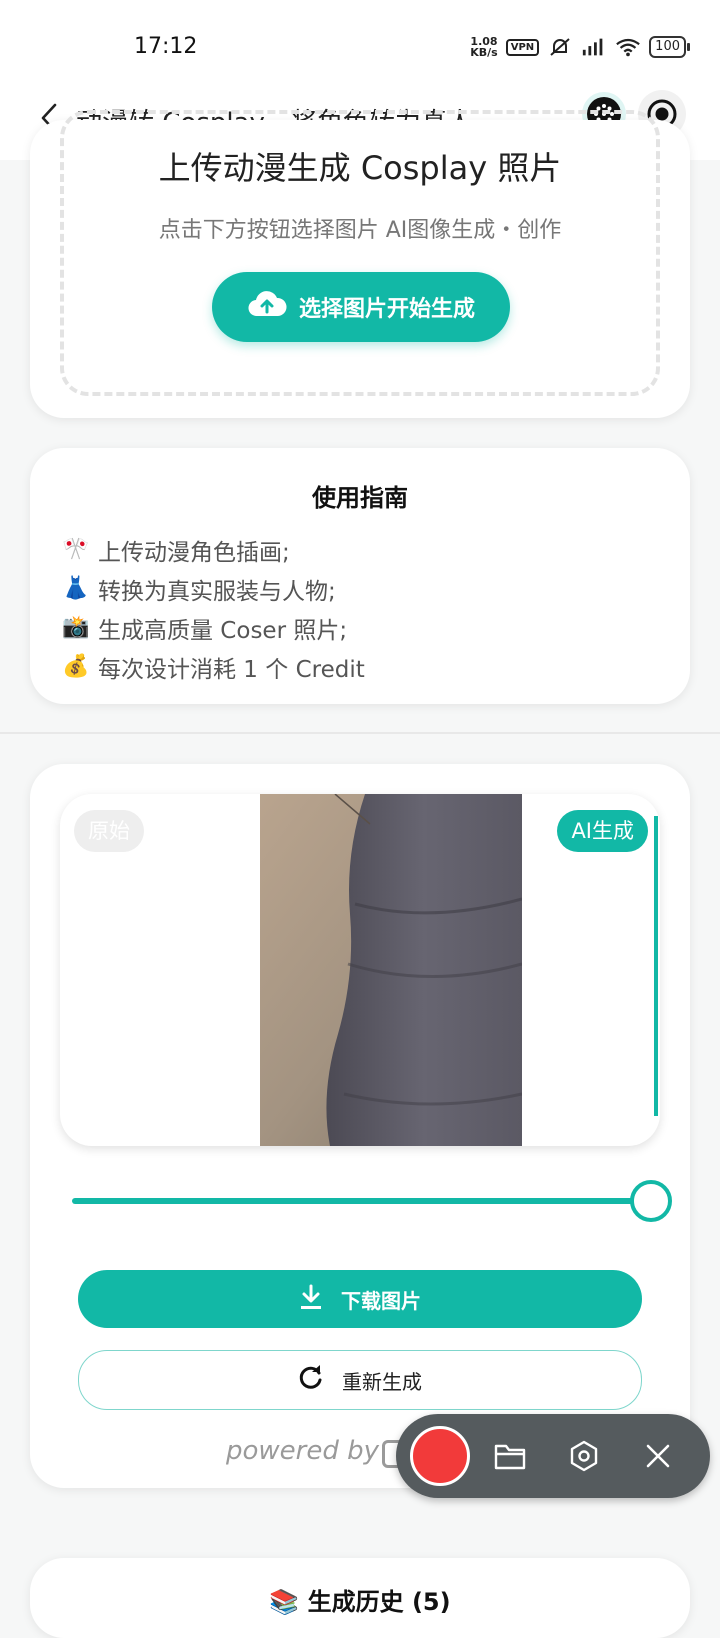 Image resolution: width=720 pixels, height=1638 pixels. Describe the element at coordinates (166, 46) in the screenshot. I see `status-time: 17:12` at that location.